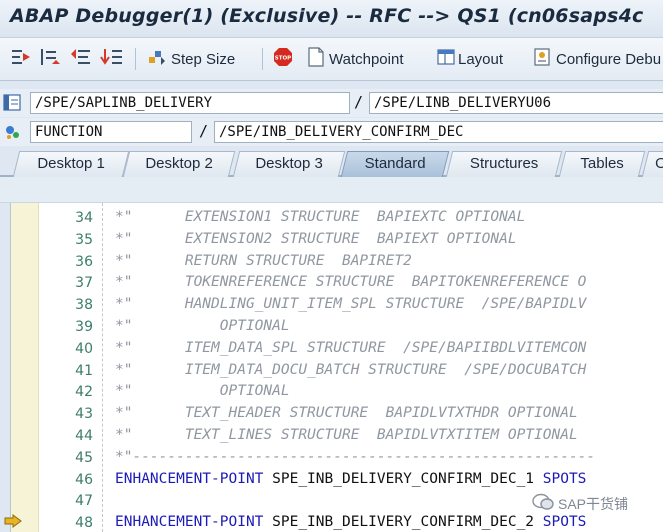 This screenshot has width=663, height=532. I want to click on event-row: FUNCTION / /SPE/INB_DELIVERY_CONFIRM_DEC, so click(331, 132).